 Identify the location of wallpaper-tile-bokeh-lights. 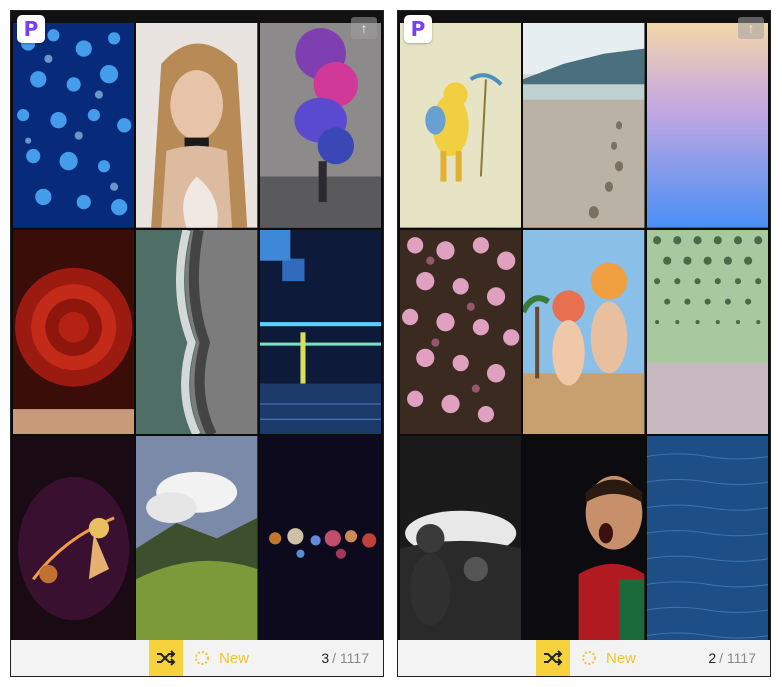
(320, 538).